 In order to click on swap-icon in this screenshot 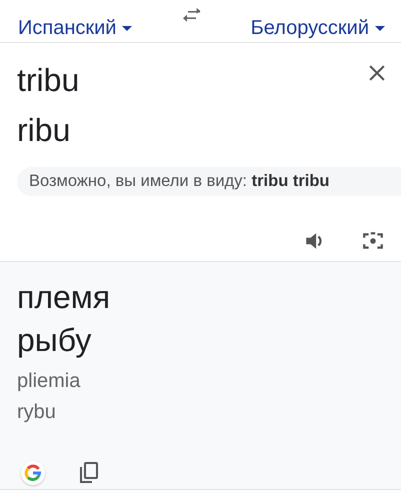, I will do `click(192, 15)`.